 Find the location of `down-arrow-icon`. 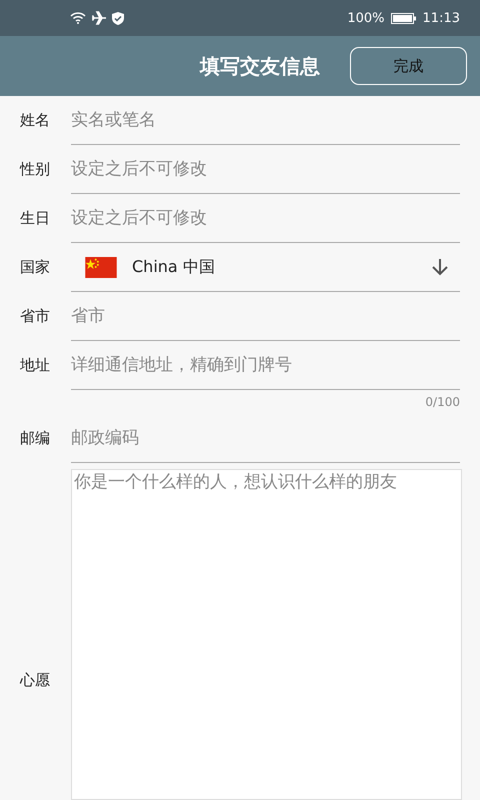

down-arrow-icon is located at coordinates (440, 267).